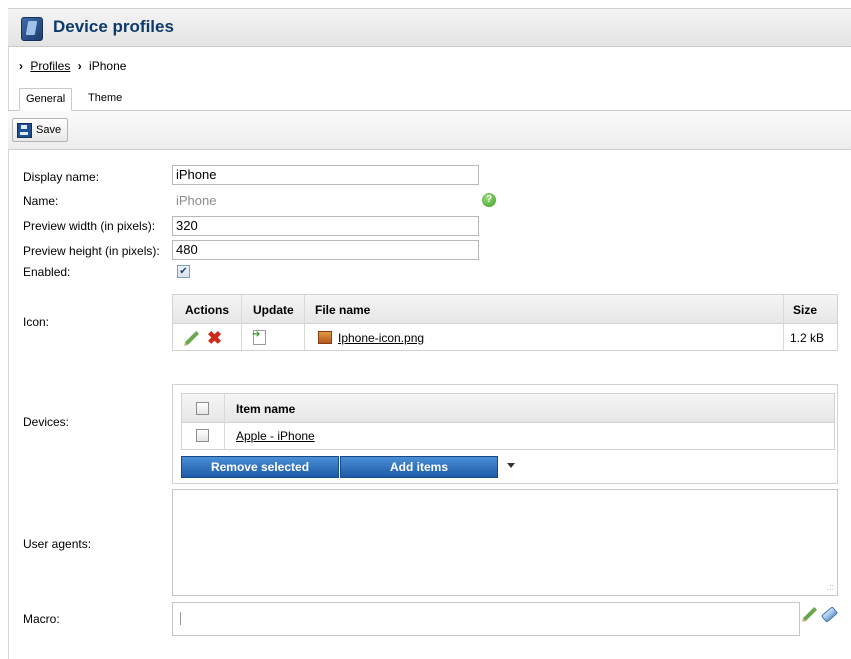 This screenshot has width=851, height=659. I want to click on devices-table: Item name Apple - iPhone, so click(508, 421).